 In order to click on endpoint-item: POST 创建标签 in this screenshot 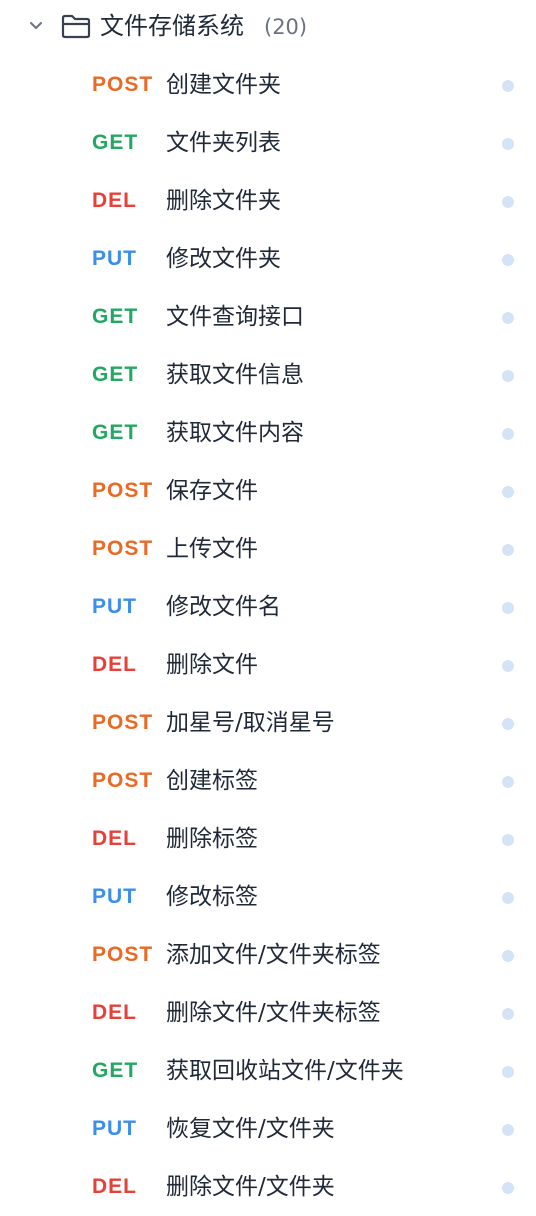, I will do `click(268, 781)`.